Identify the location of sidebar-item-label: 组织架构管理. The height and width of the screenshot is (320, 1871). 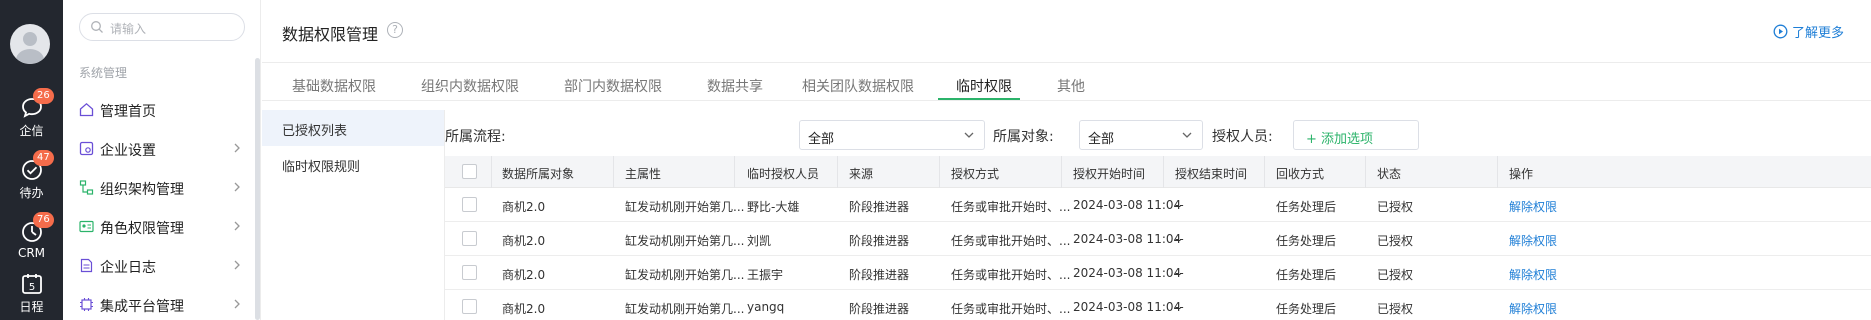
(142, 190).